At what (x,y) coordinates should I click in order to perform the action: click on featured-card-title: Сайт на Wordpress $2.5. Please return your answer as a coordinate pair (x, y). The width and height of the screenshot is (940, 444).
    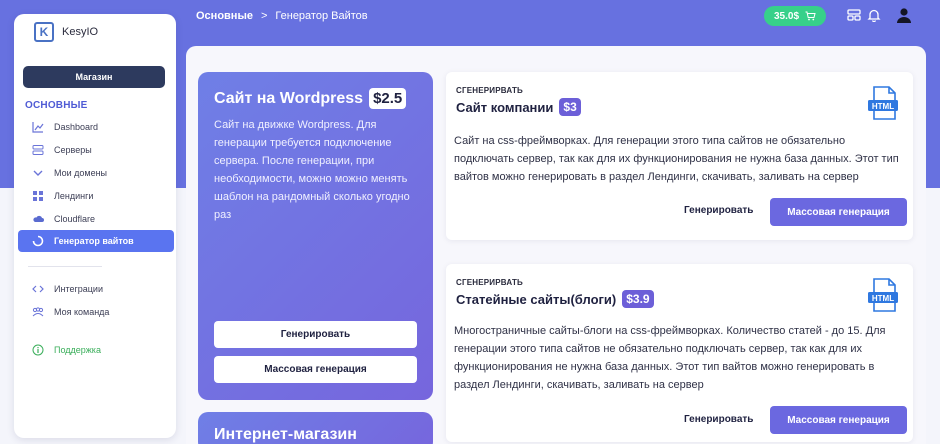
    Looking at the image, I should click on (310, 98).